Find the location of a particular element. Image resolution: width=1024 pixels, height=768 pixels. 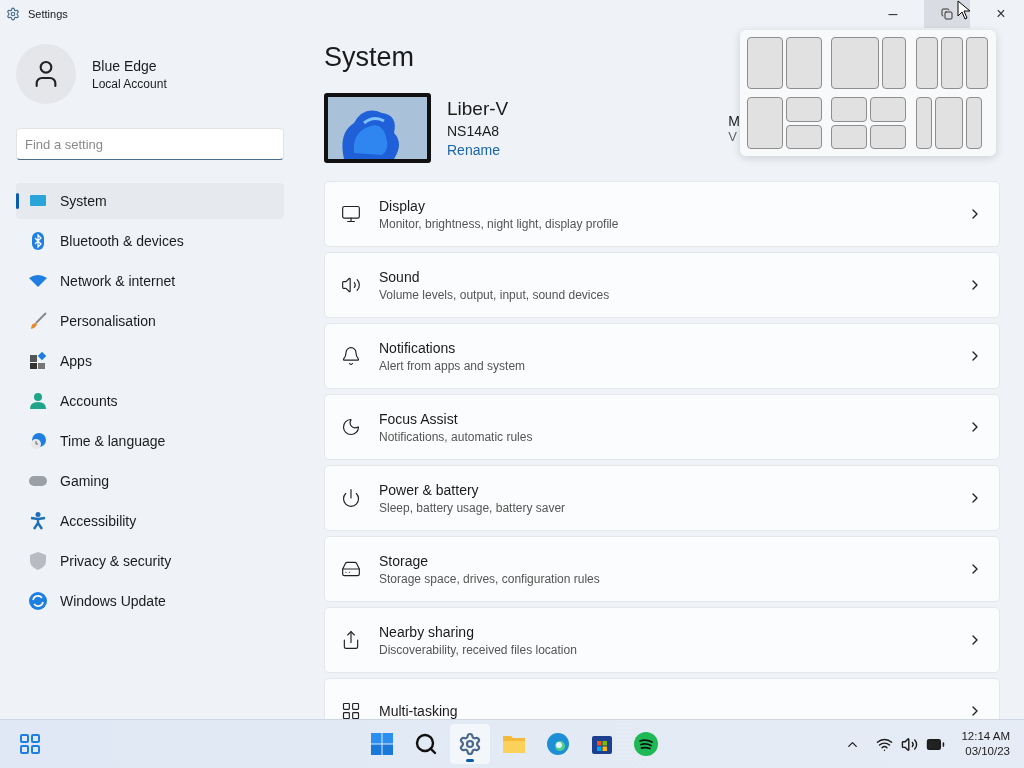

sidebar-item: Network & internet is located at coordinates (150, 281).